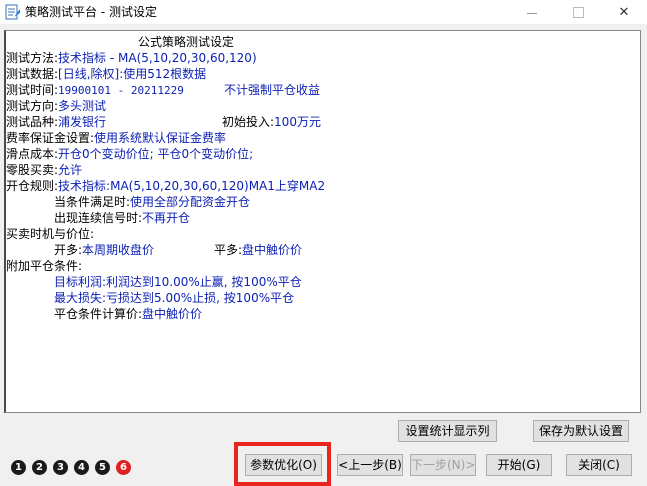 The image size is (647, 486). Describe the element at coordinates (12, 12) in the screenshot. I see `app-icon` at that location.